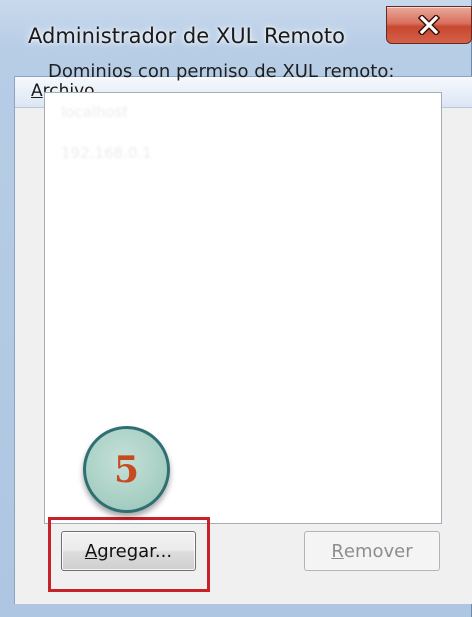  I want to click on step-badge: 5, so click(126, 469).